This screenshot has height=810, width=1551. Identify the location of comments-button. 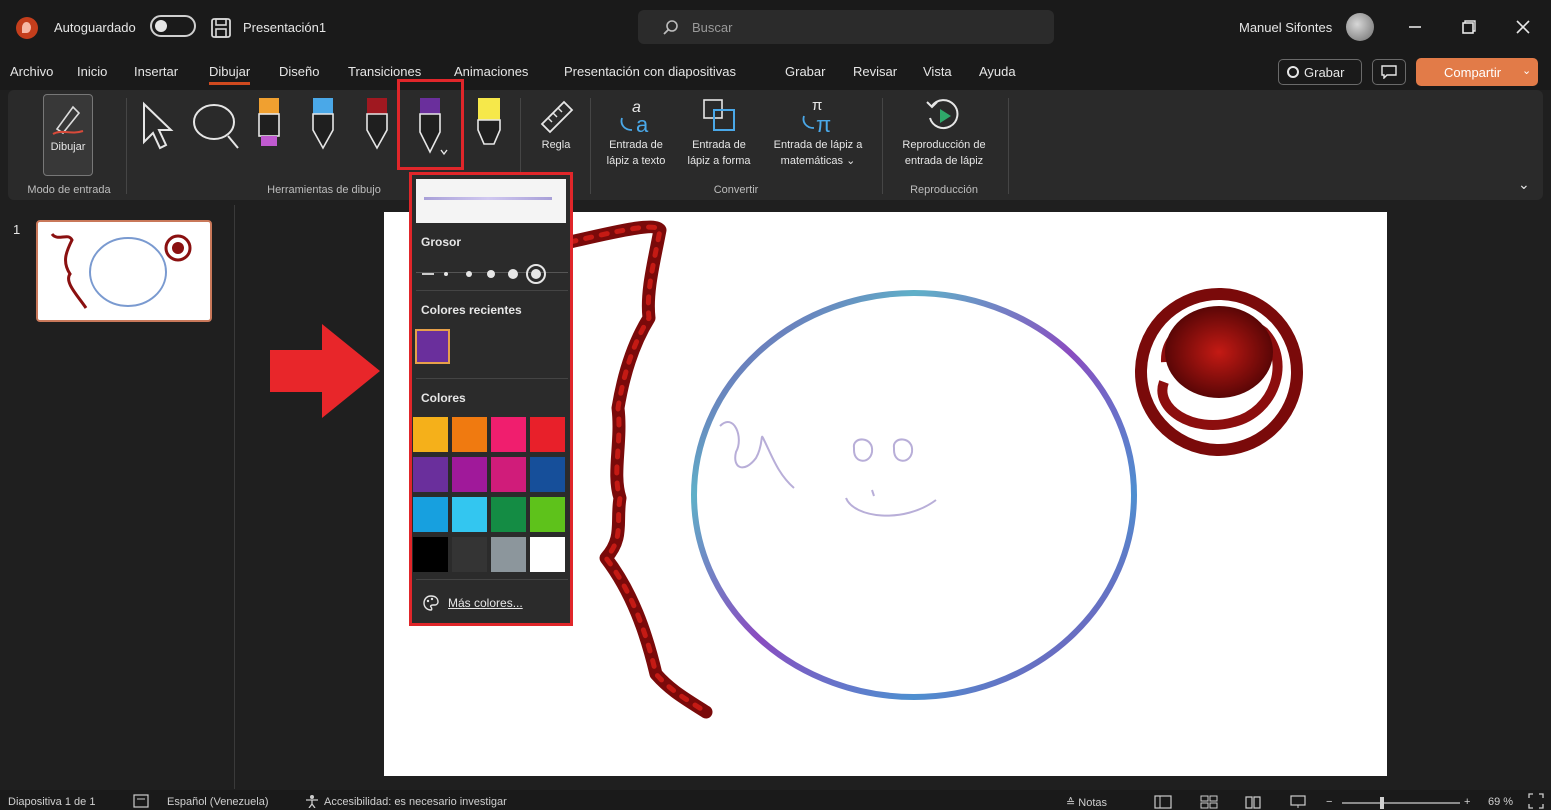
(1389, 72).